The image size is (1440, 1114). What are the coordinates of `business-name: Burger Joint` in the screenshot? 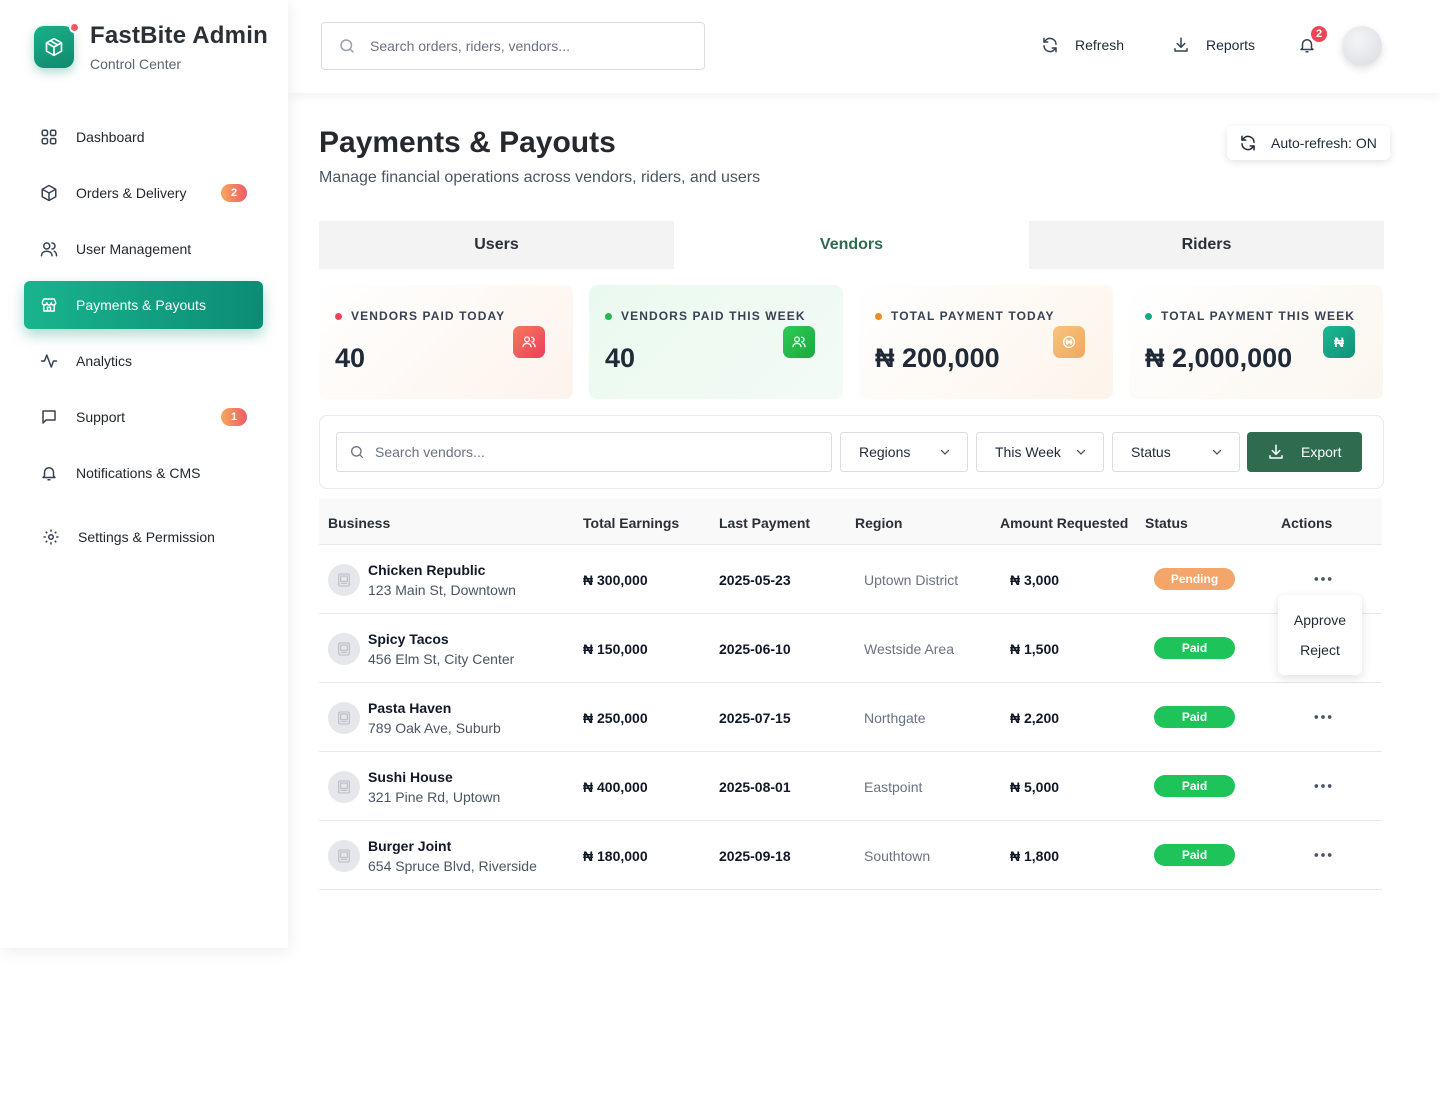 It's located at (410, 846).